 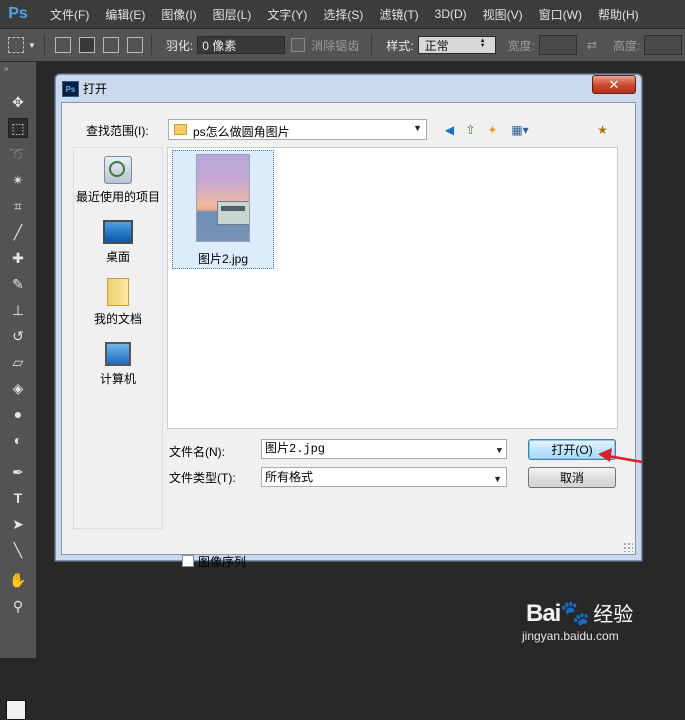 What do you see at coordinates (602, 129) in the screenshot?
I see `favorites-icon: ★` at bounding box center [602, 129].